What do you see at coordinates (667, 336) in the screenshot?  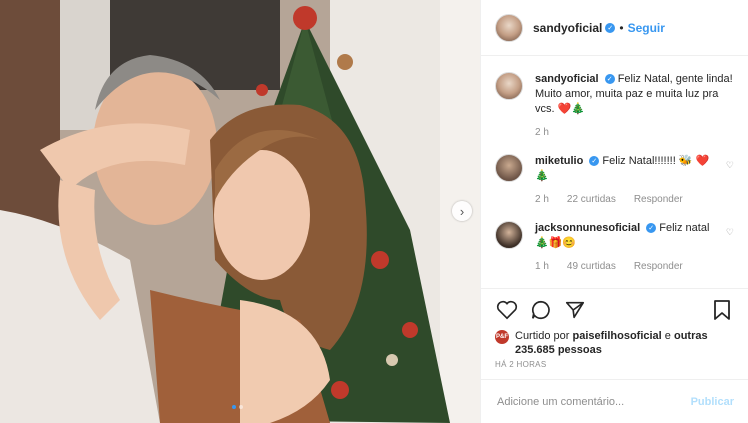 I see `likes-connector: e` at bounding box center [667, 336].